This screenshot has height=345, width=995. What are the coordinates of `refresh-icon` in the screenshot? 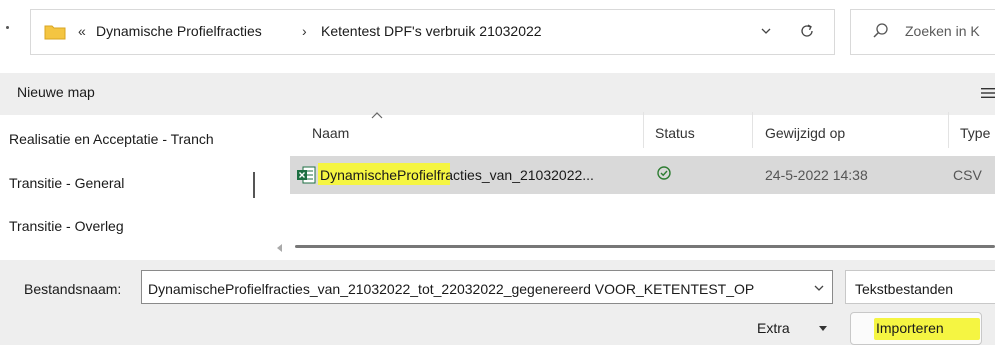 It's located at (807, 31).